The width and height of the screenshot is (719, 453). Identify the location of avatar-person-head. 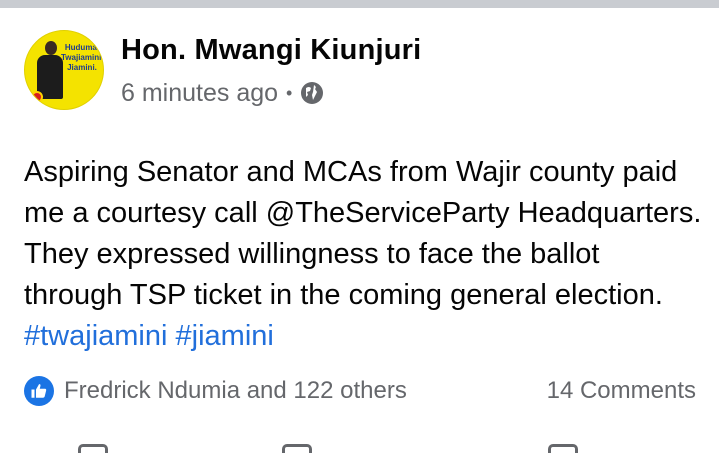
(51, 48).